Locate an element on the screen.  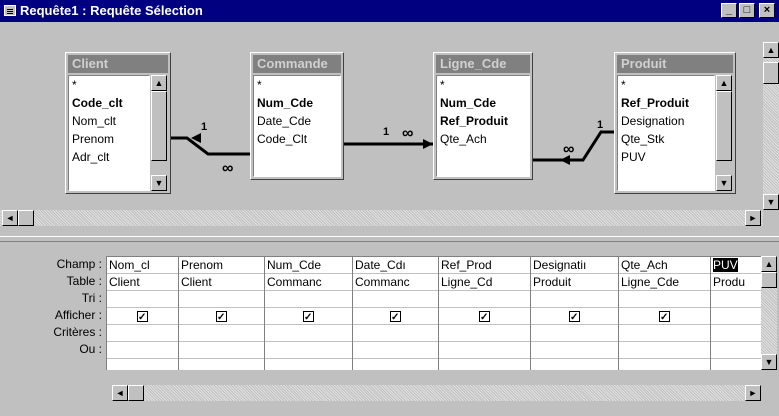
grid-column: Designatiı Produit is located at coordinates (575, 313).